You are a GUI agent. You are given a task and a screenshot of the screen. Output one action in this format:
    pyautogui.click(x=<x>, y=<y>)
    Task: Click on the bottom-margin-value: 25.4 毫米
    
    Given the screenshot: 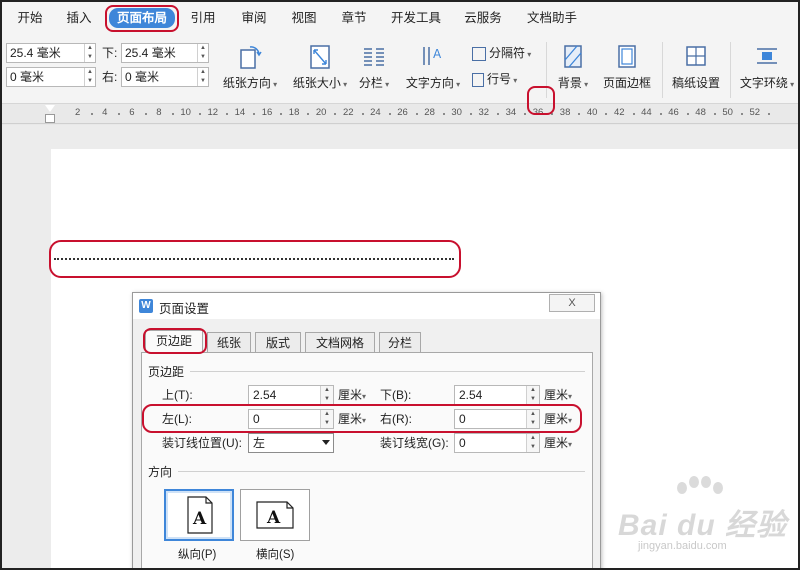 What is the action you would take?
    pyautogui.click(x=150, y=53)
    